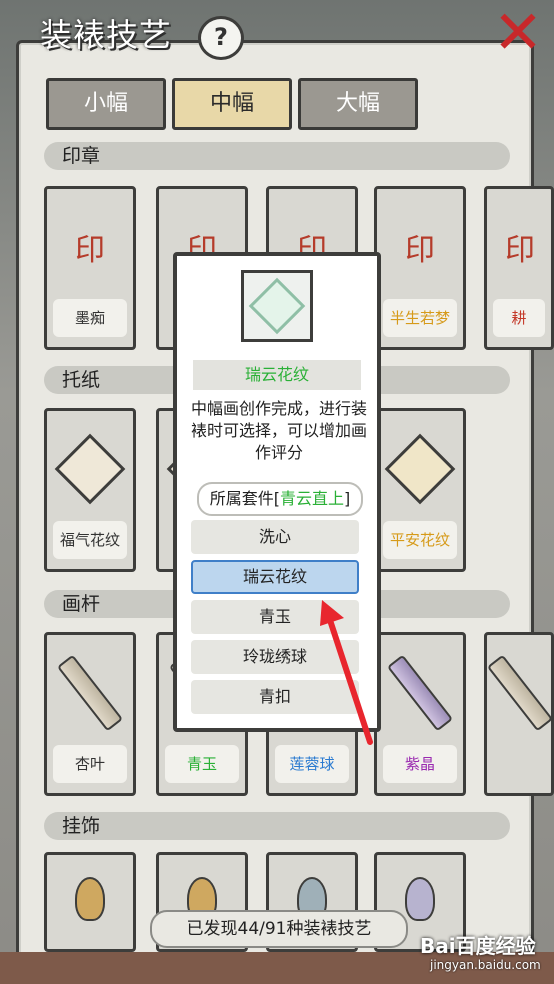  What do you see at coordinates (244, 498) in the screenshot?
I see `set-prefix: 所属套件[` at bounding box center [244, 498].